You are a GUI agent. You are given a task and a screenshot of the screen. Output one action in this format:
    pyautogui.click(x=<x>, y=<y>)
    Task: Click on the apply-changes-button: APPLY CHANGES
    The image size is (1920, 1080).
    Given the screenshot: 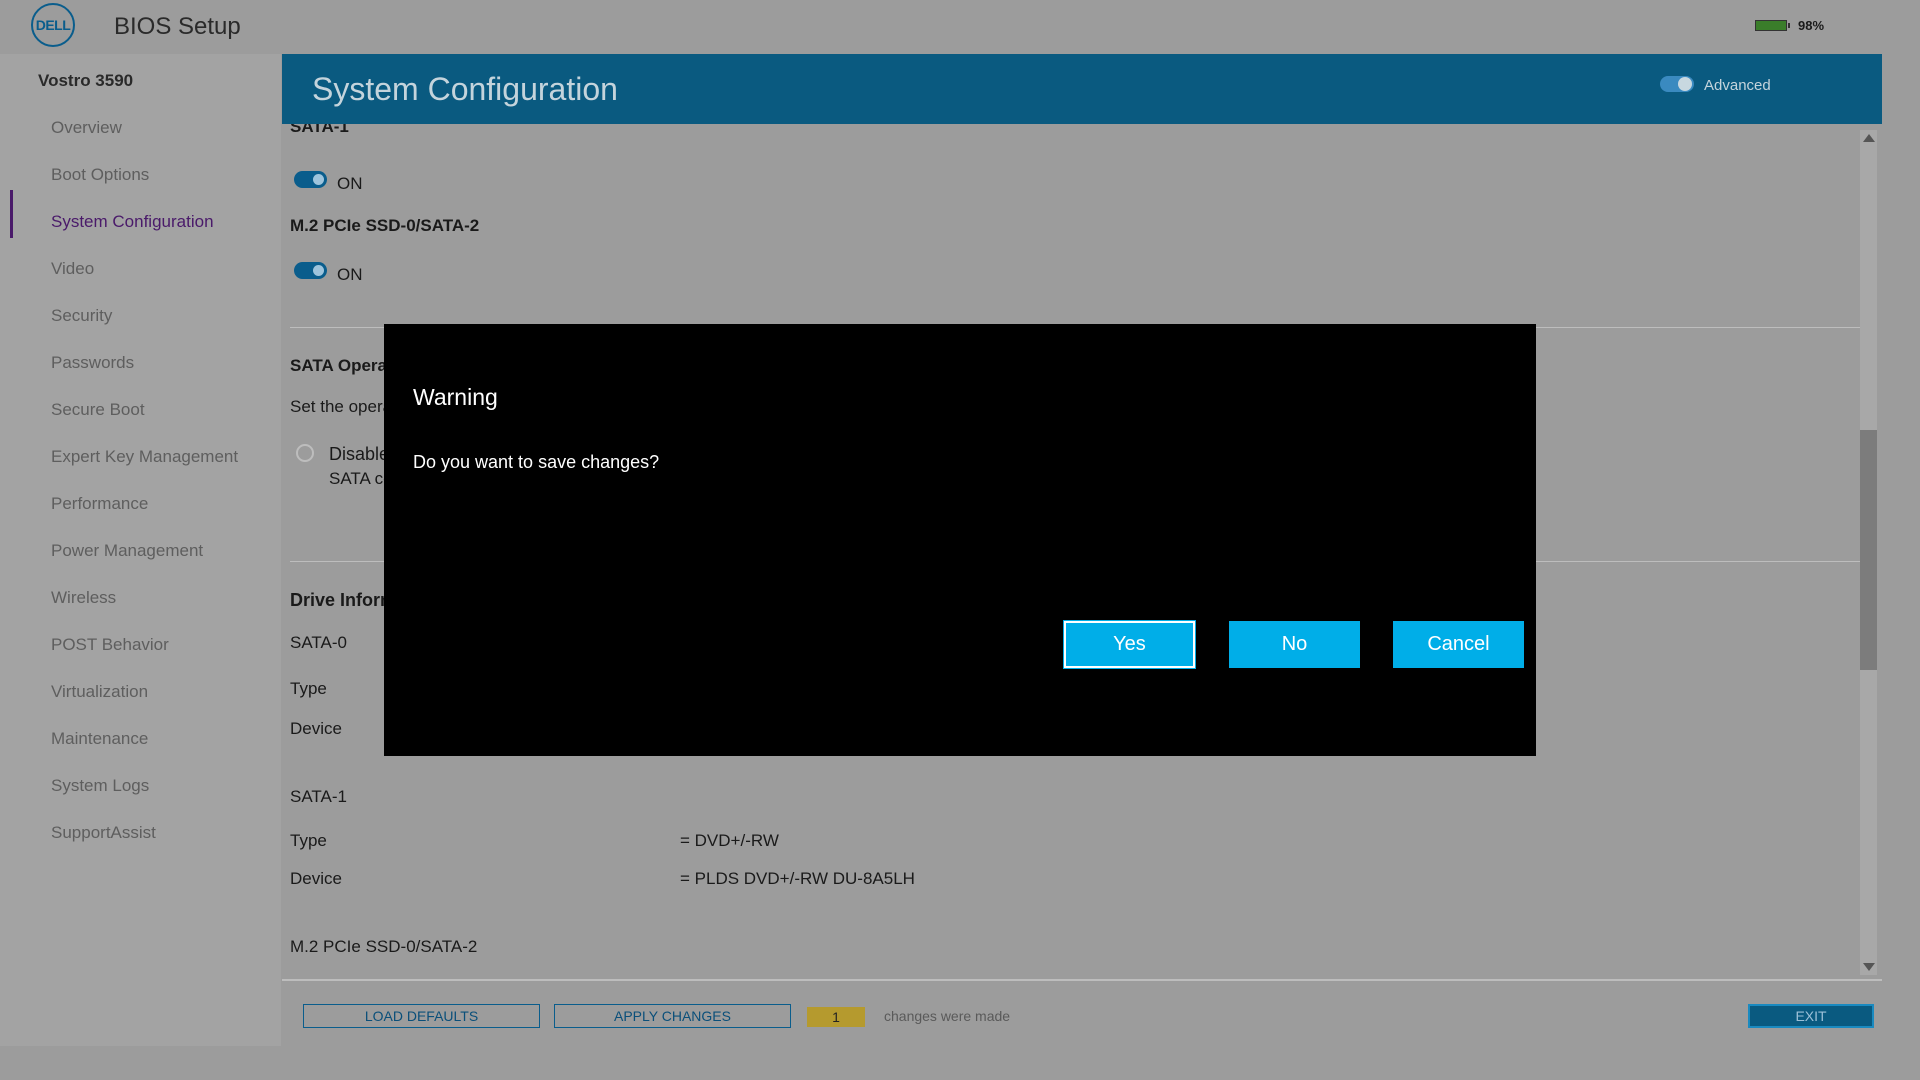 What is the action you would take?
    pyautogui.click(x=672, y=1016)
    